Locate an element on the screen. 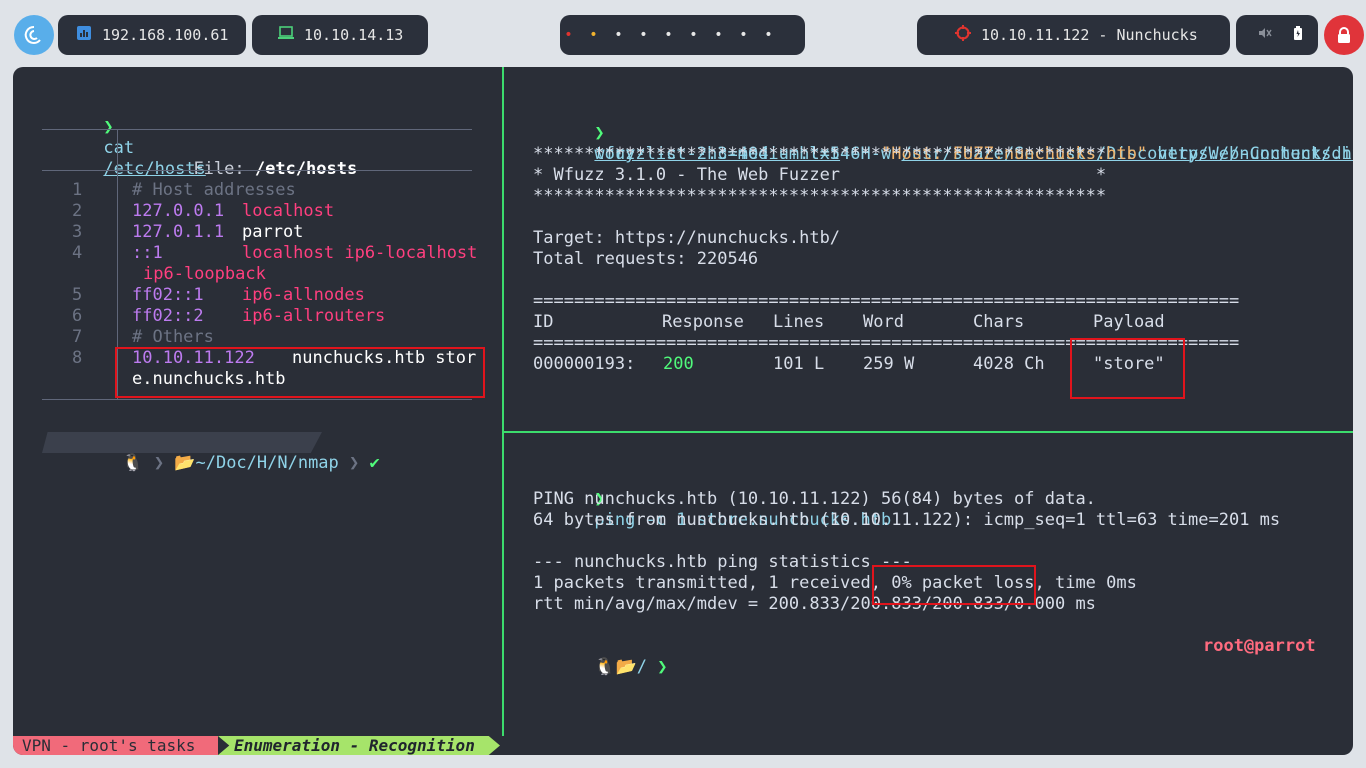 Image resolution: width=1366 pixels, height=768 pixels. line-number: 1 is located at coordinates (77, 190).